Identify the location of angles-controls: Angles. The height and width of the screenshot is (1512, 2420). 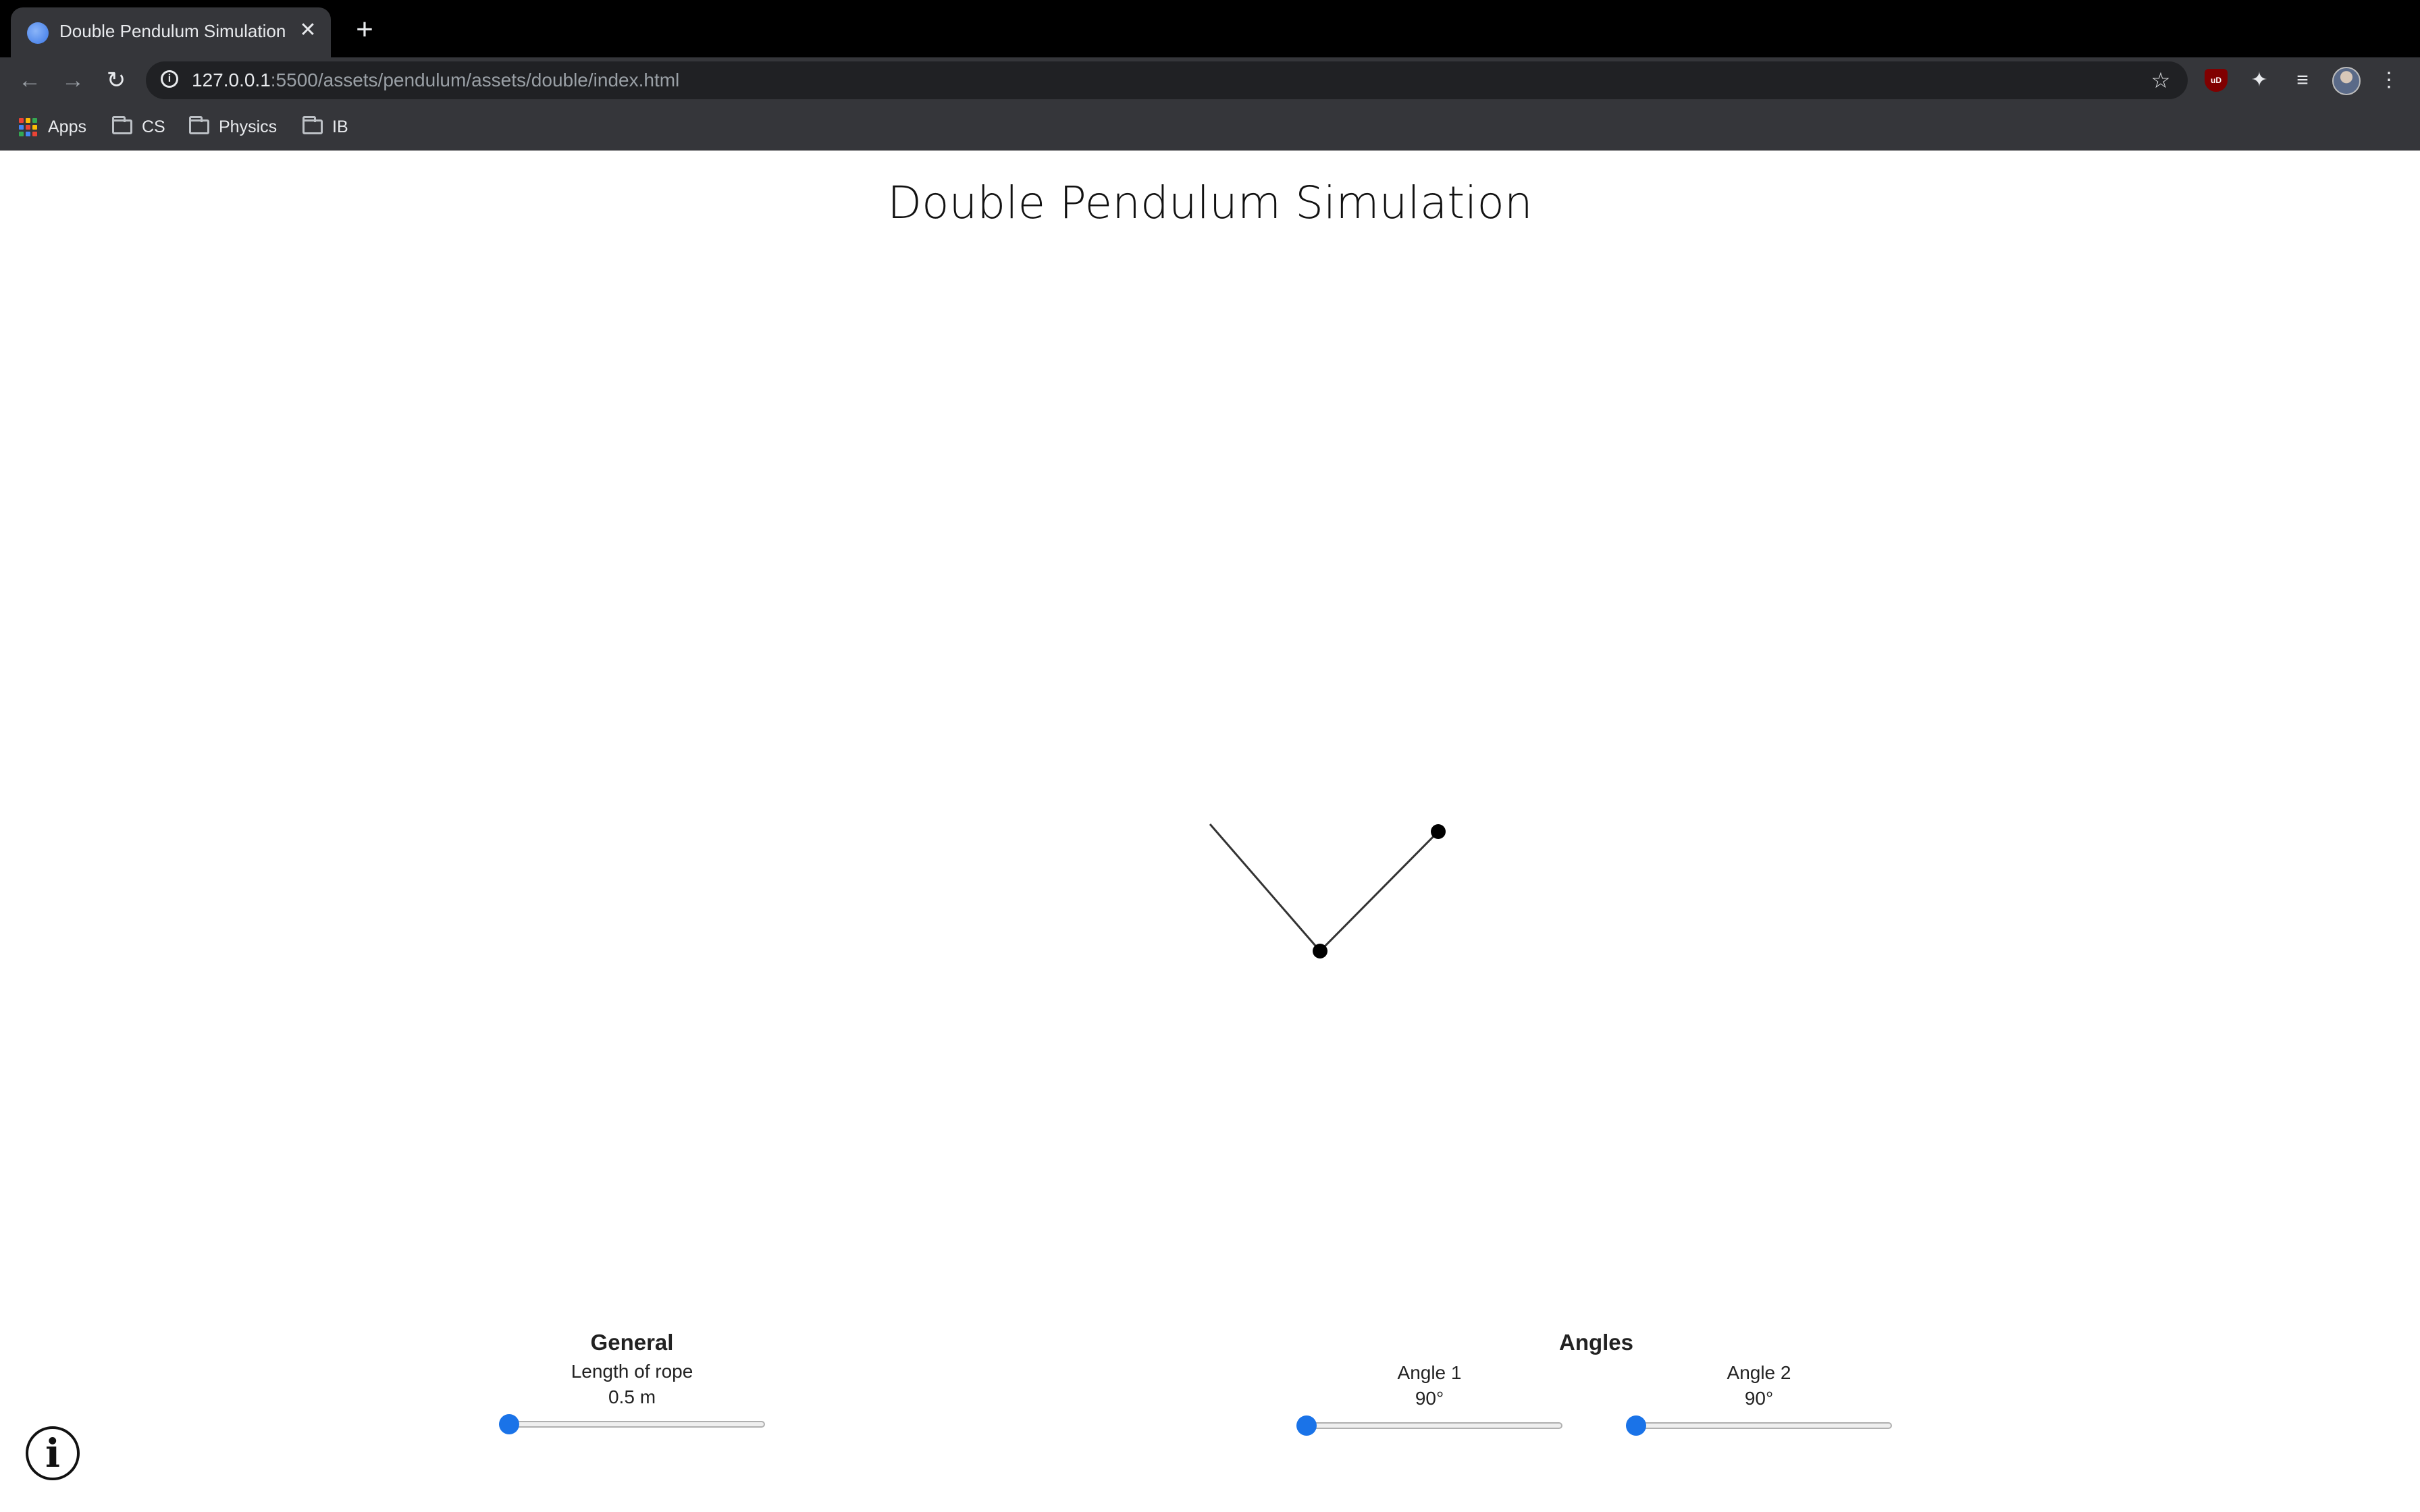
(1596, 1342).